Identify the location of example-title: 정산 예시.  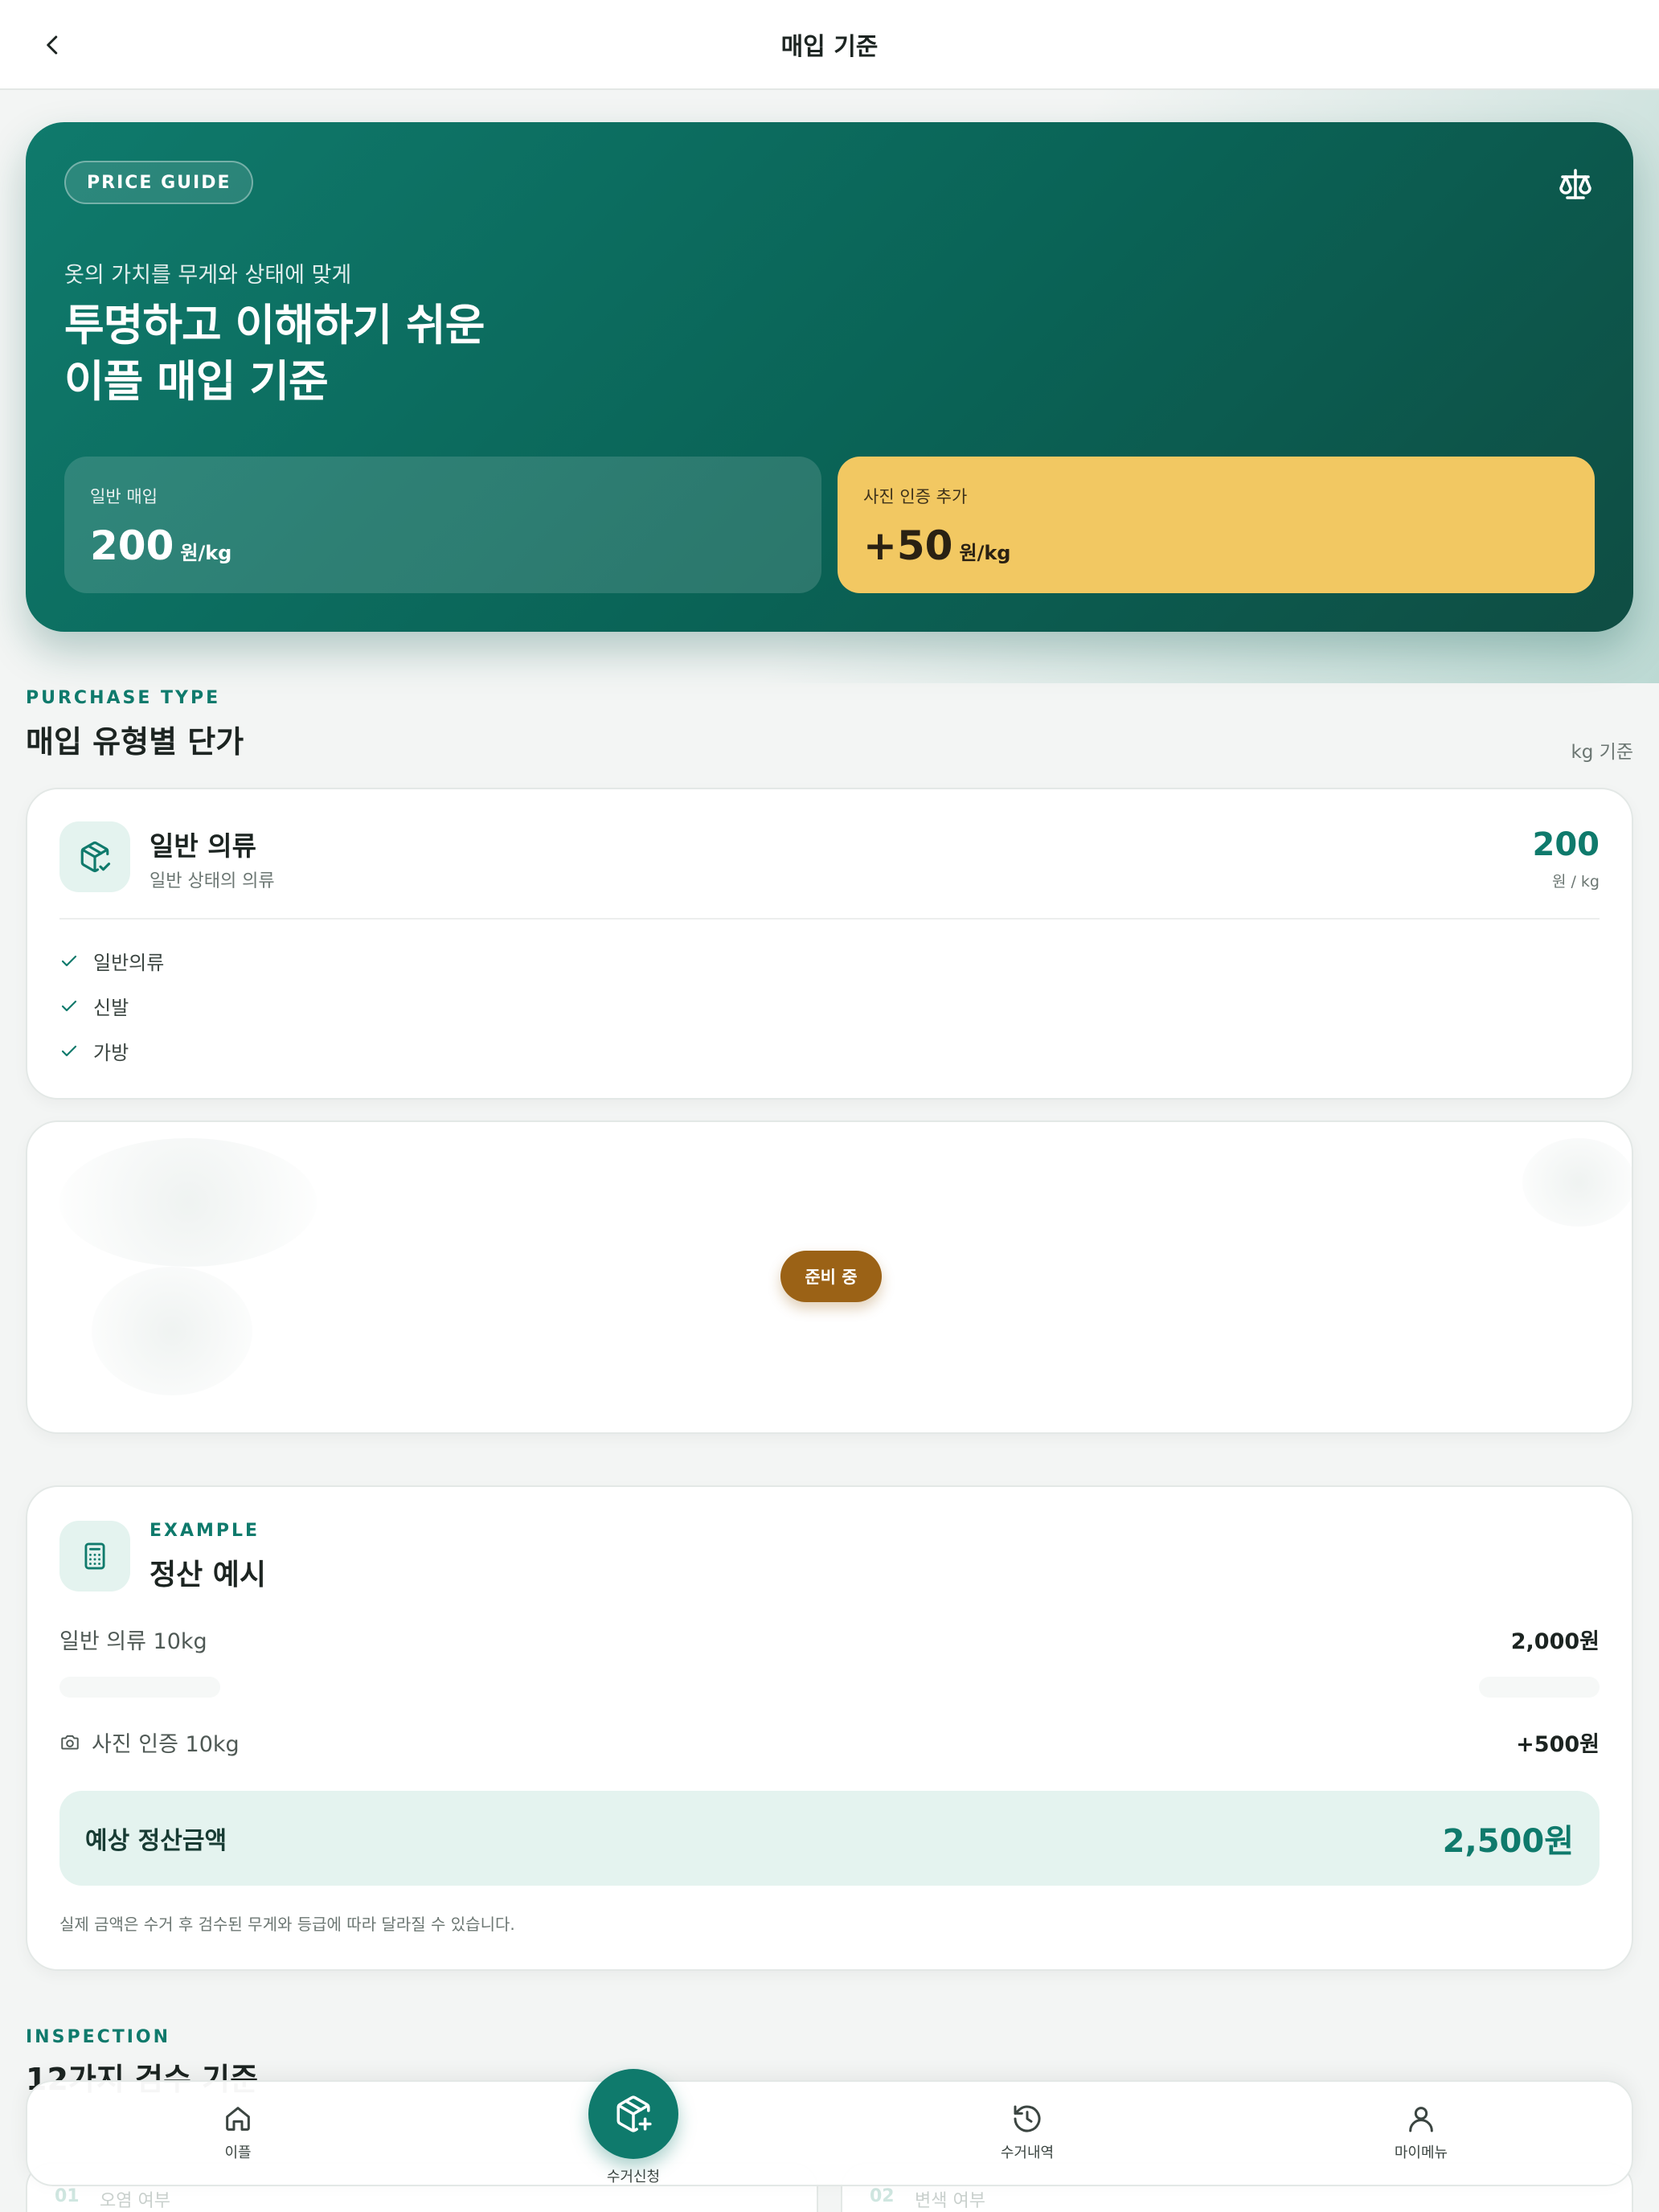
(208, 1575).